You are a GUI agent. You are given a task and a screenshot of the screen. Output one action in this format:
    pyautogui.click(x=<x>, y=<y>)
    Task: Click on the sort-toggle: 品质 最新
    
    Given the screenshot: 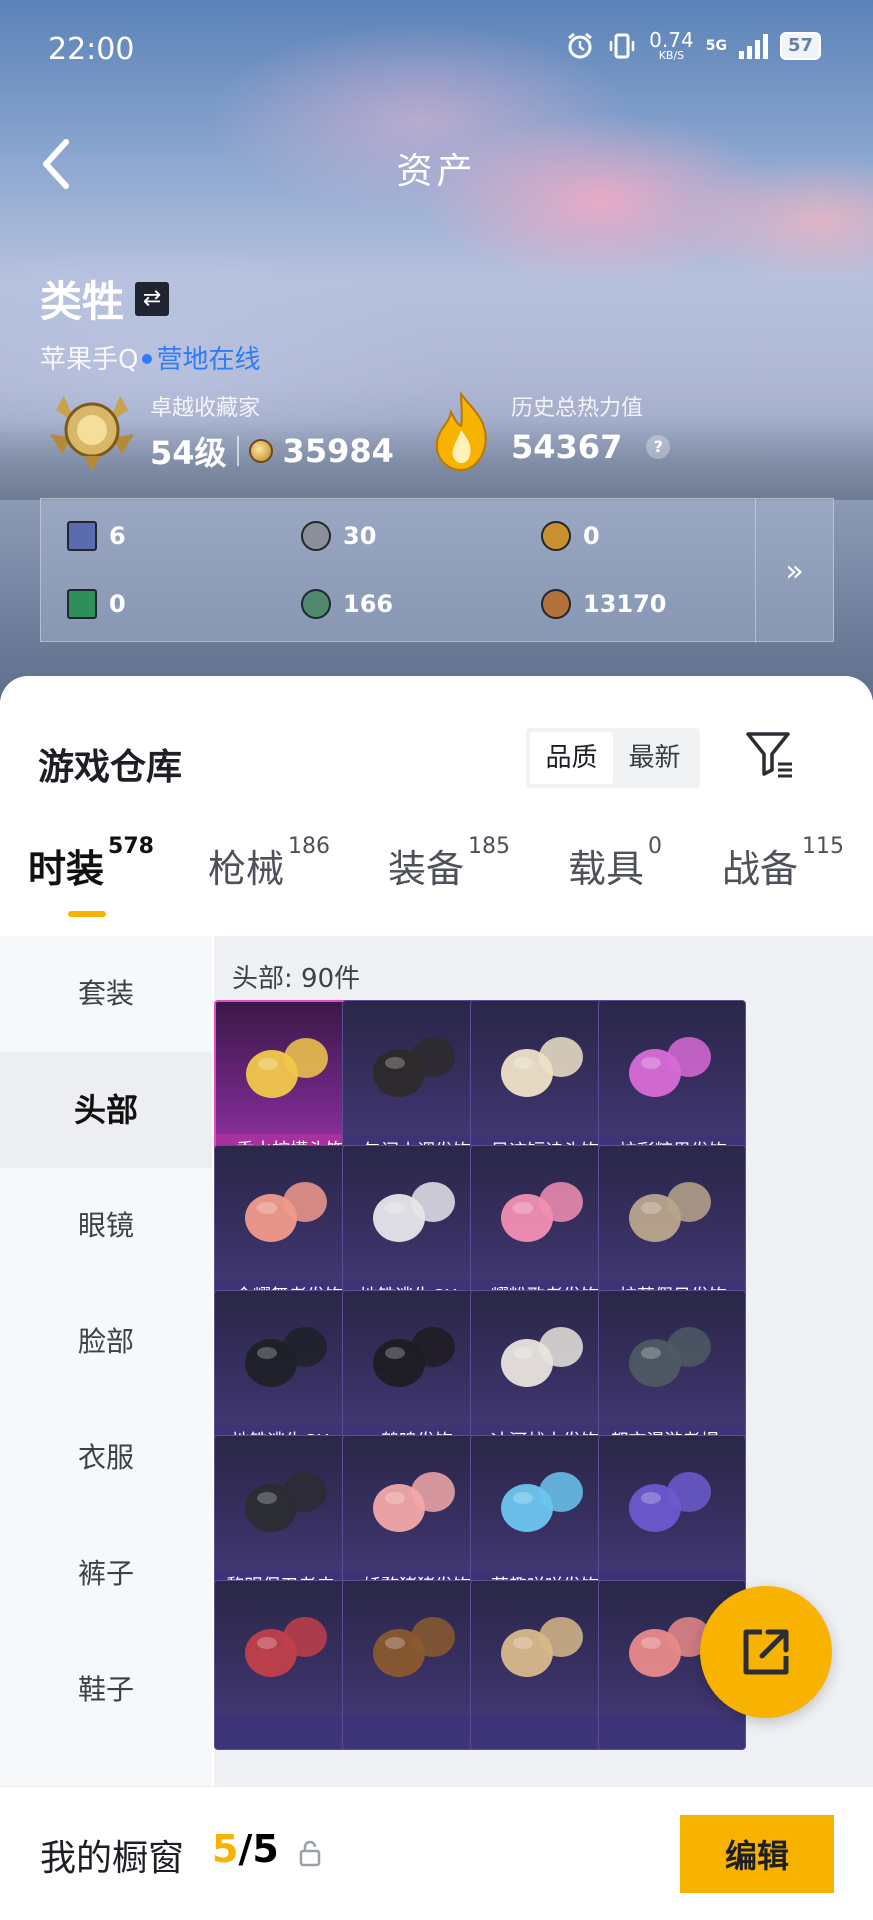 What is the action you would take?
    pyautogui.click(x=613, y=758)
    